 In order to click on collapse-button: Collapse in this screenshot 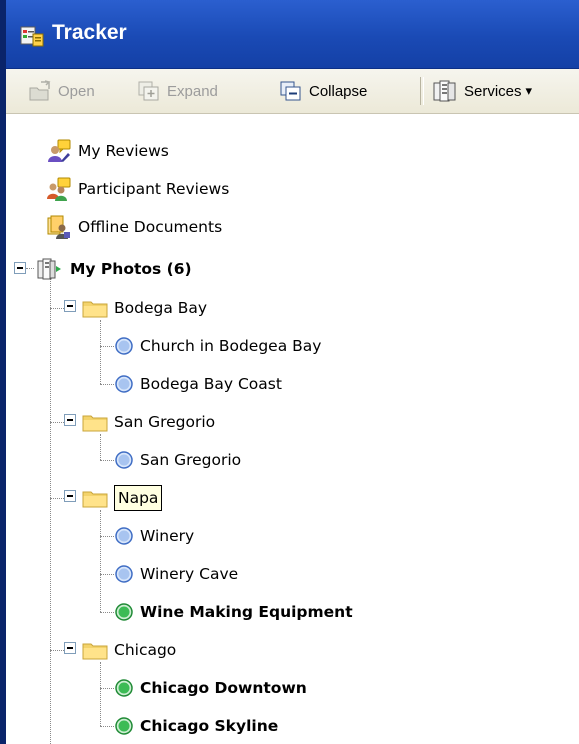, I will do `click(323, 91)`.